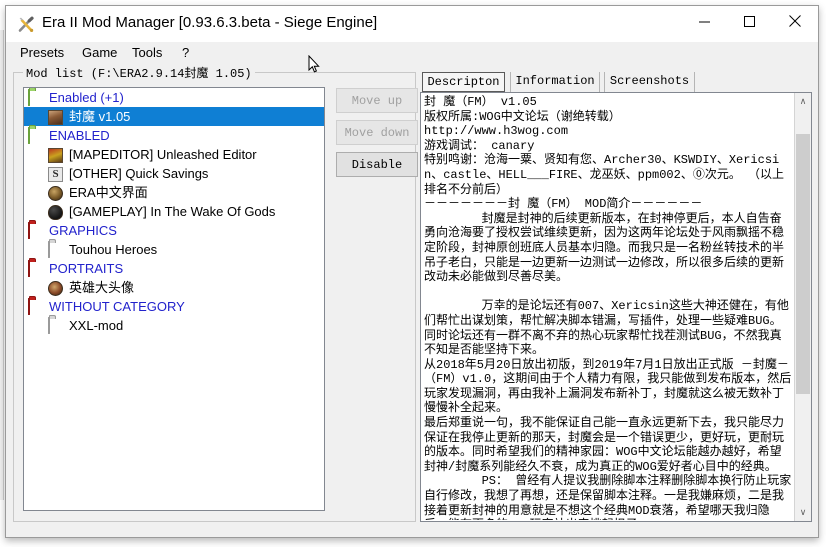  What do you see at coordinates (139, 173) in the screenshot?
I see `mod-row-label: [OTHER] Quick Savings` at bounding box center [139, 173].